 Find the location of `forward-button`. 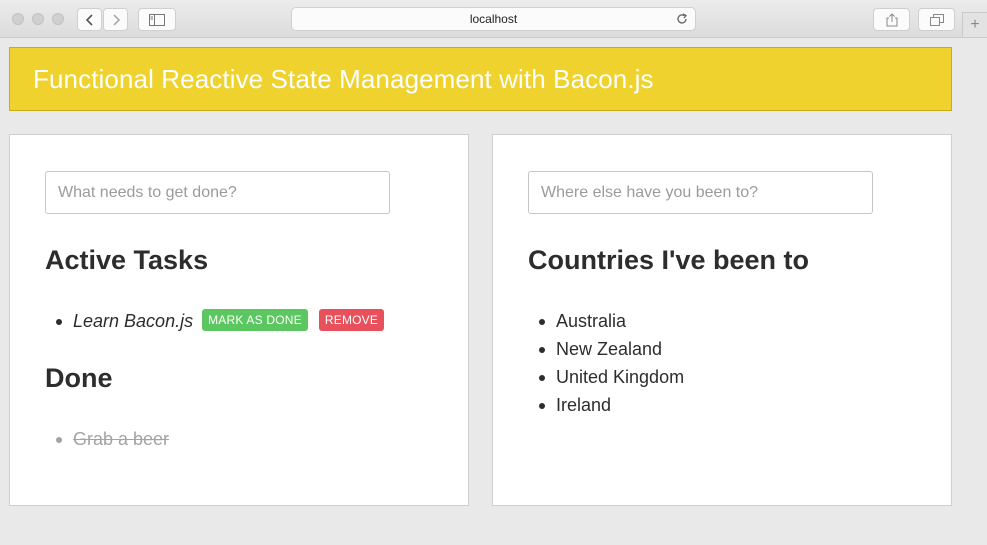

forward-button is located at coordinates (115, 19).